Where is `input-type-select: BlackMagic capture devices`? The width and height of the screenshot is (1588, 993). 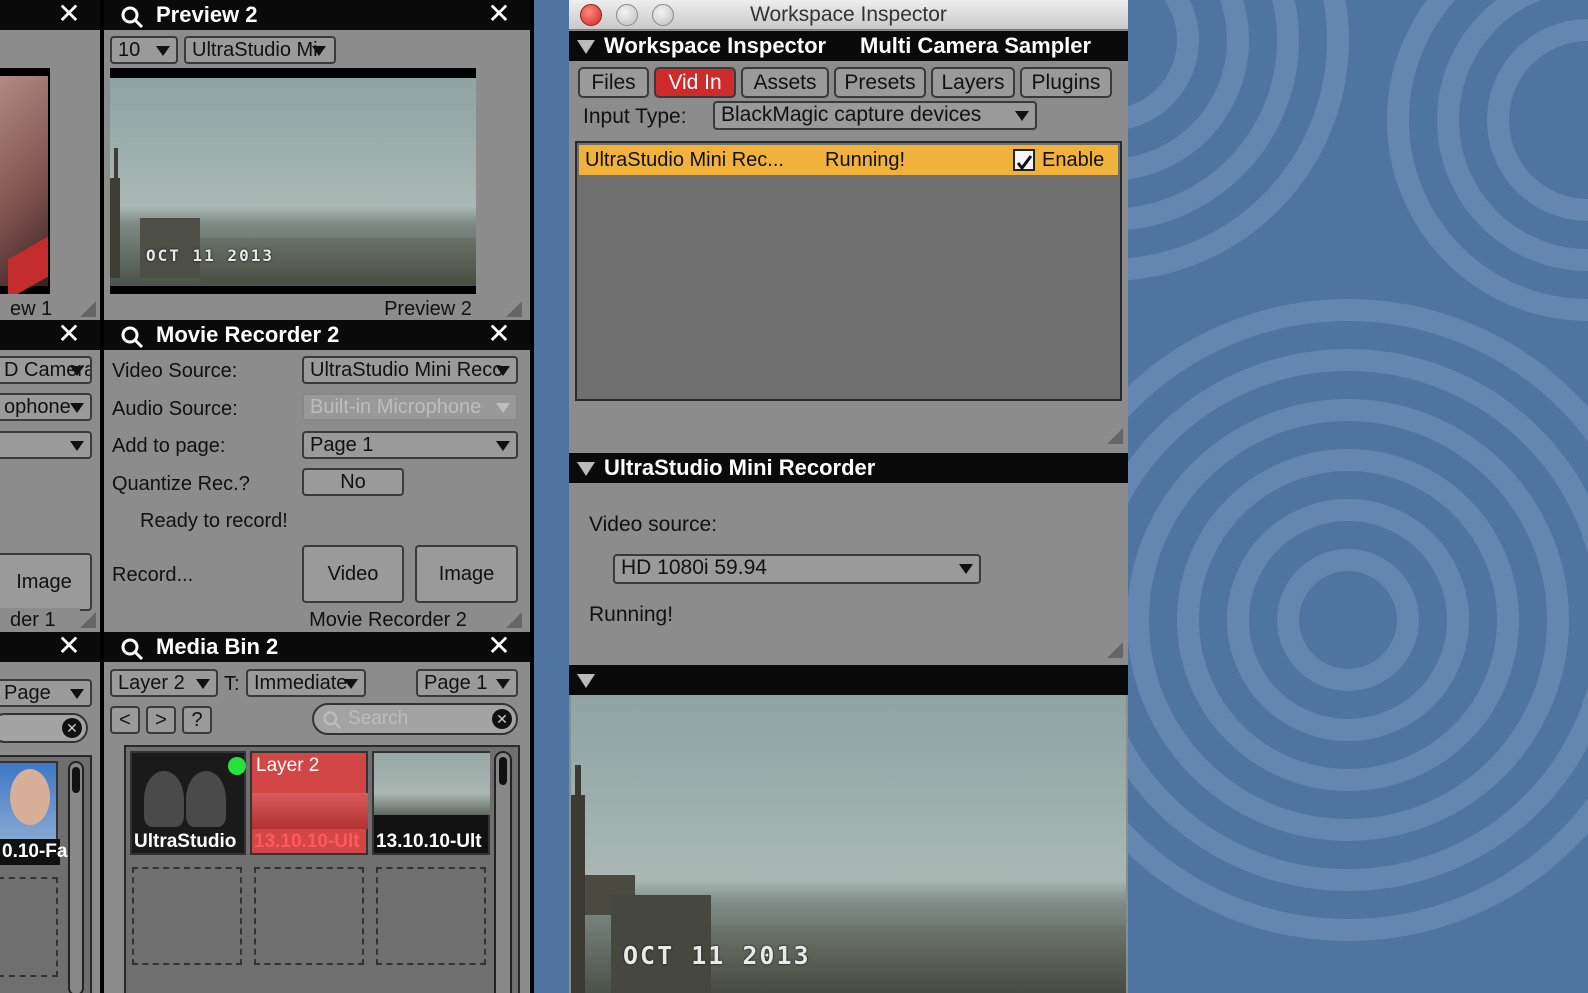 input-type-select: BlackMagic capture devices is located at coordinates (875, 115).